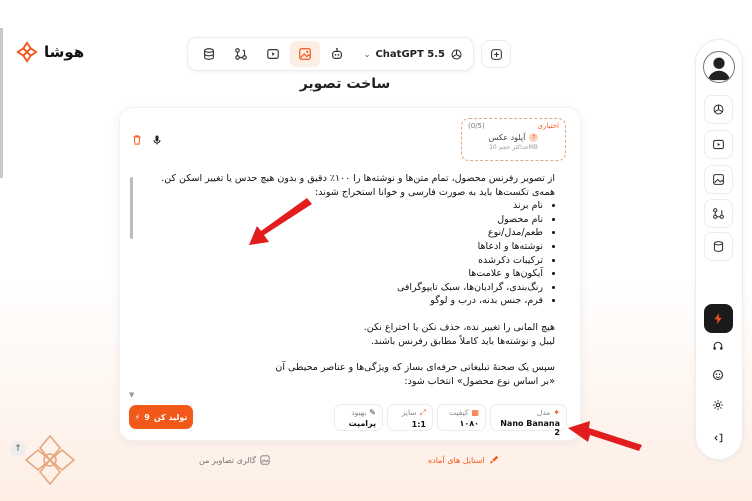 The width and height of the screenshot is (752, 501). Describe the element at coordinates (1, 103) in the screenshot. I see `left-edge-bar` at that location.